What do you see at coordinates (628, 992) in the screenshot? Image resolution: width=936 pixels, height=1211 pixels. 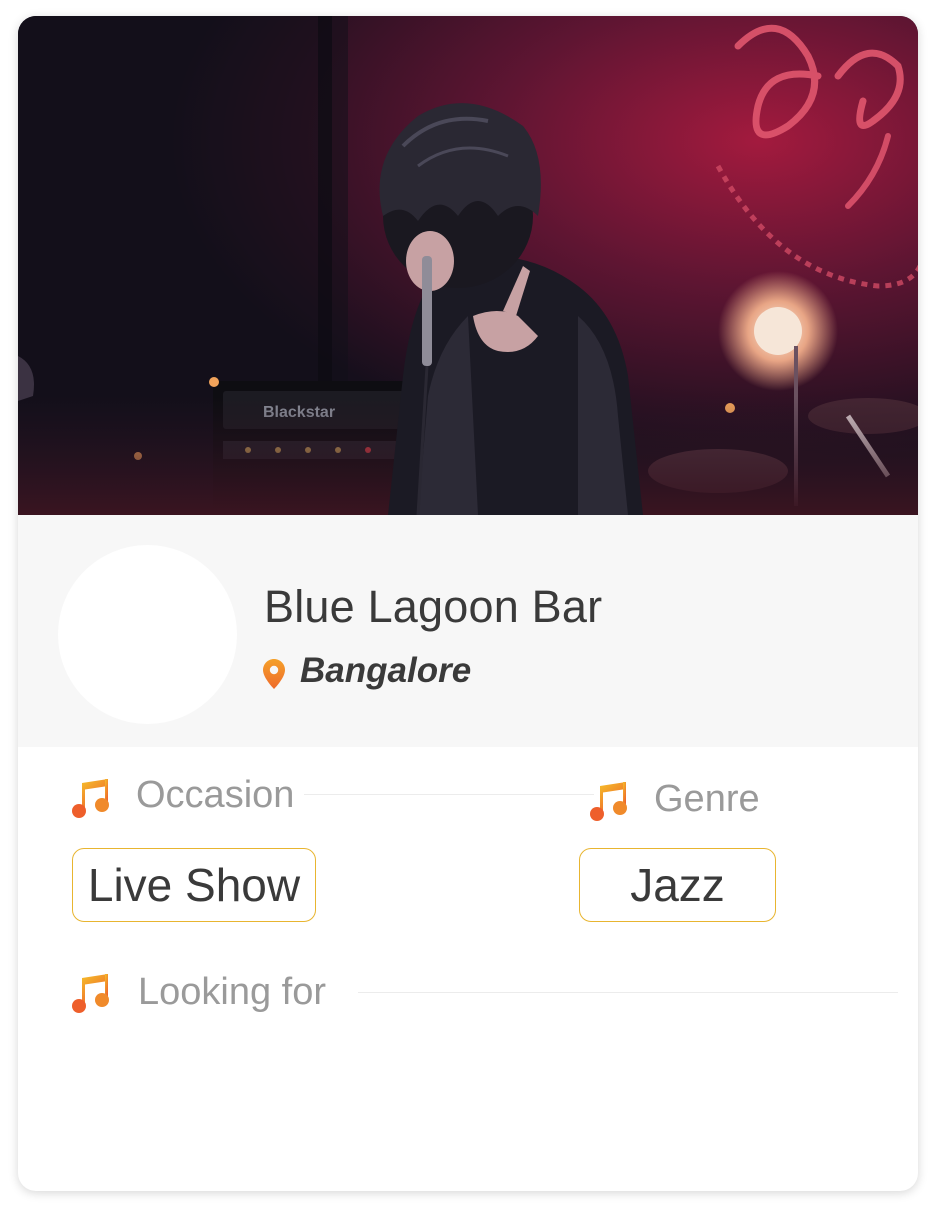 I see `looking-for-divider` at bounding box center [628, 992].